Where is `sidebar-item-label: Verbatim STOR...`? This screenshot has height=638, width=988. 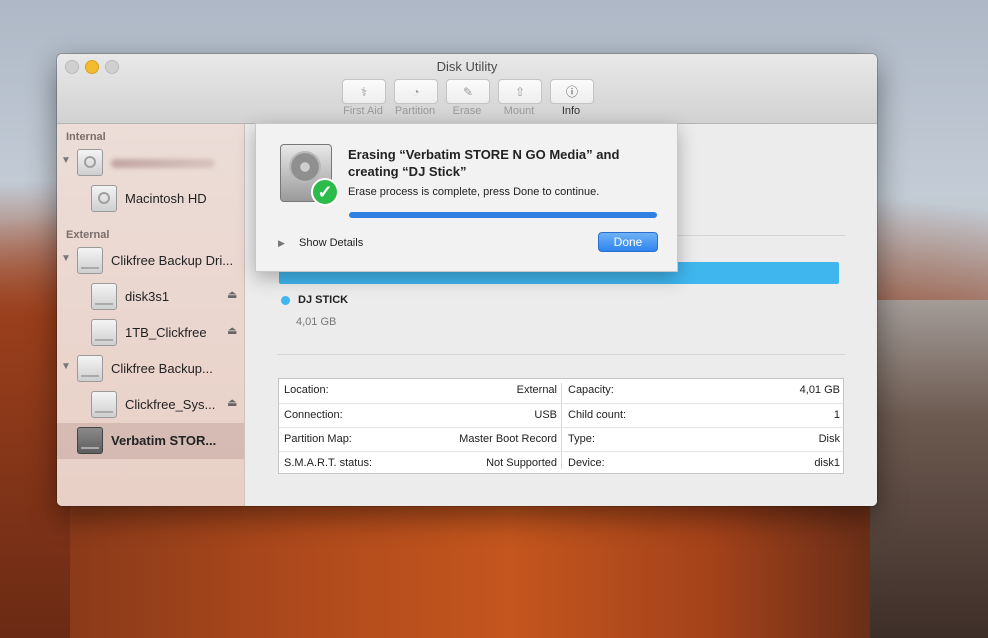 sidebar-item-label: Verbatim STOR... is located at coordinates (164, 440).